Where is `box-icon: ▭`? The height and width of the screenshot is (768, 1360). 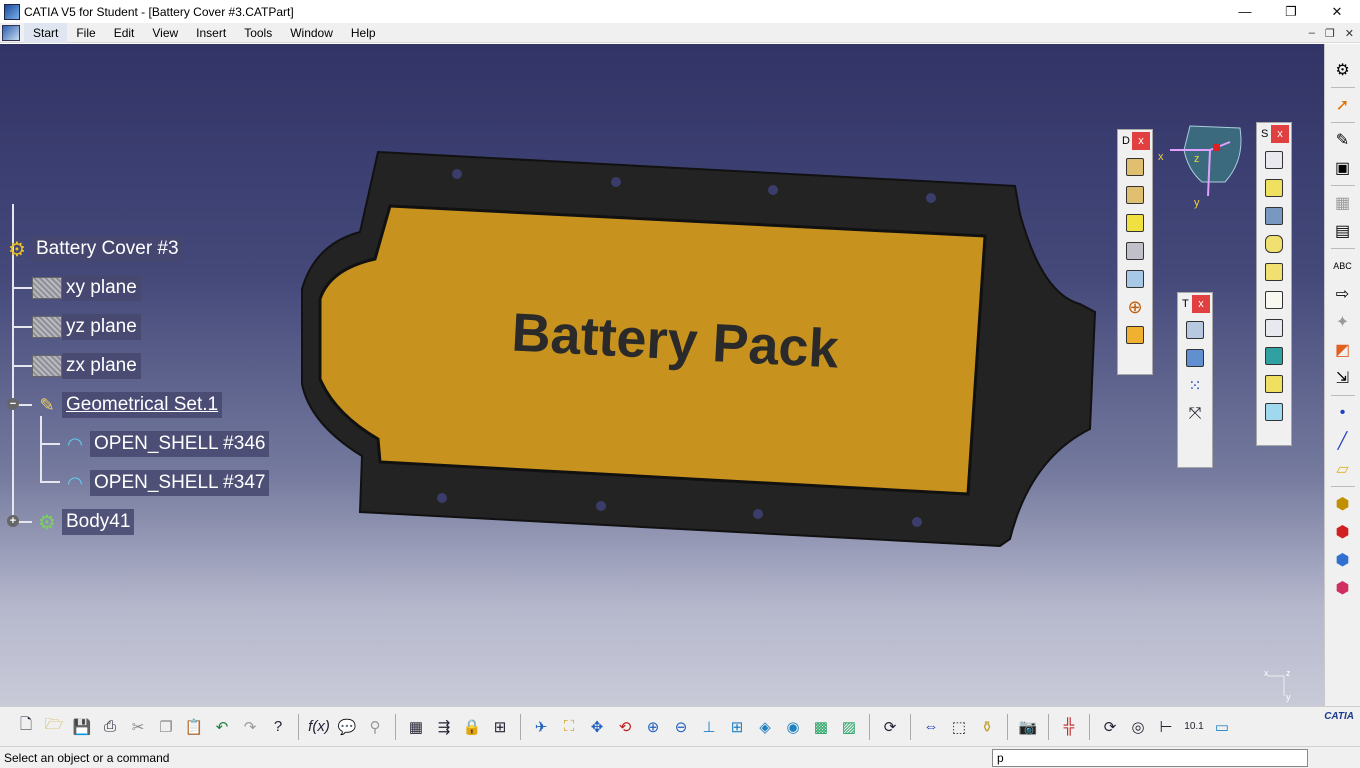 box-icon: ▭ is located at coordinates (1222, 727).